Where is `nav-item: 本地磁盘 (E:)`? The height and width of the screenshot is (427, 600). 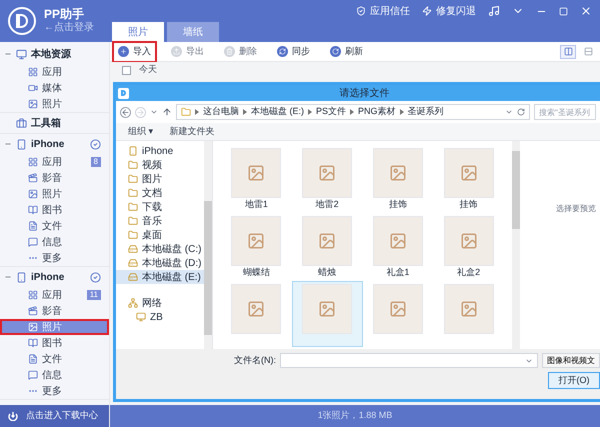 nav-item: 本地磁盘 (E:) is located at coordinates (160, 277).